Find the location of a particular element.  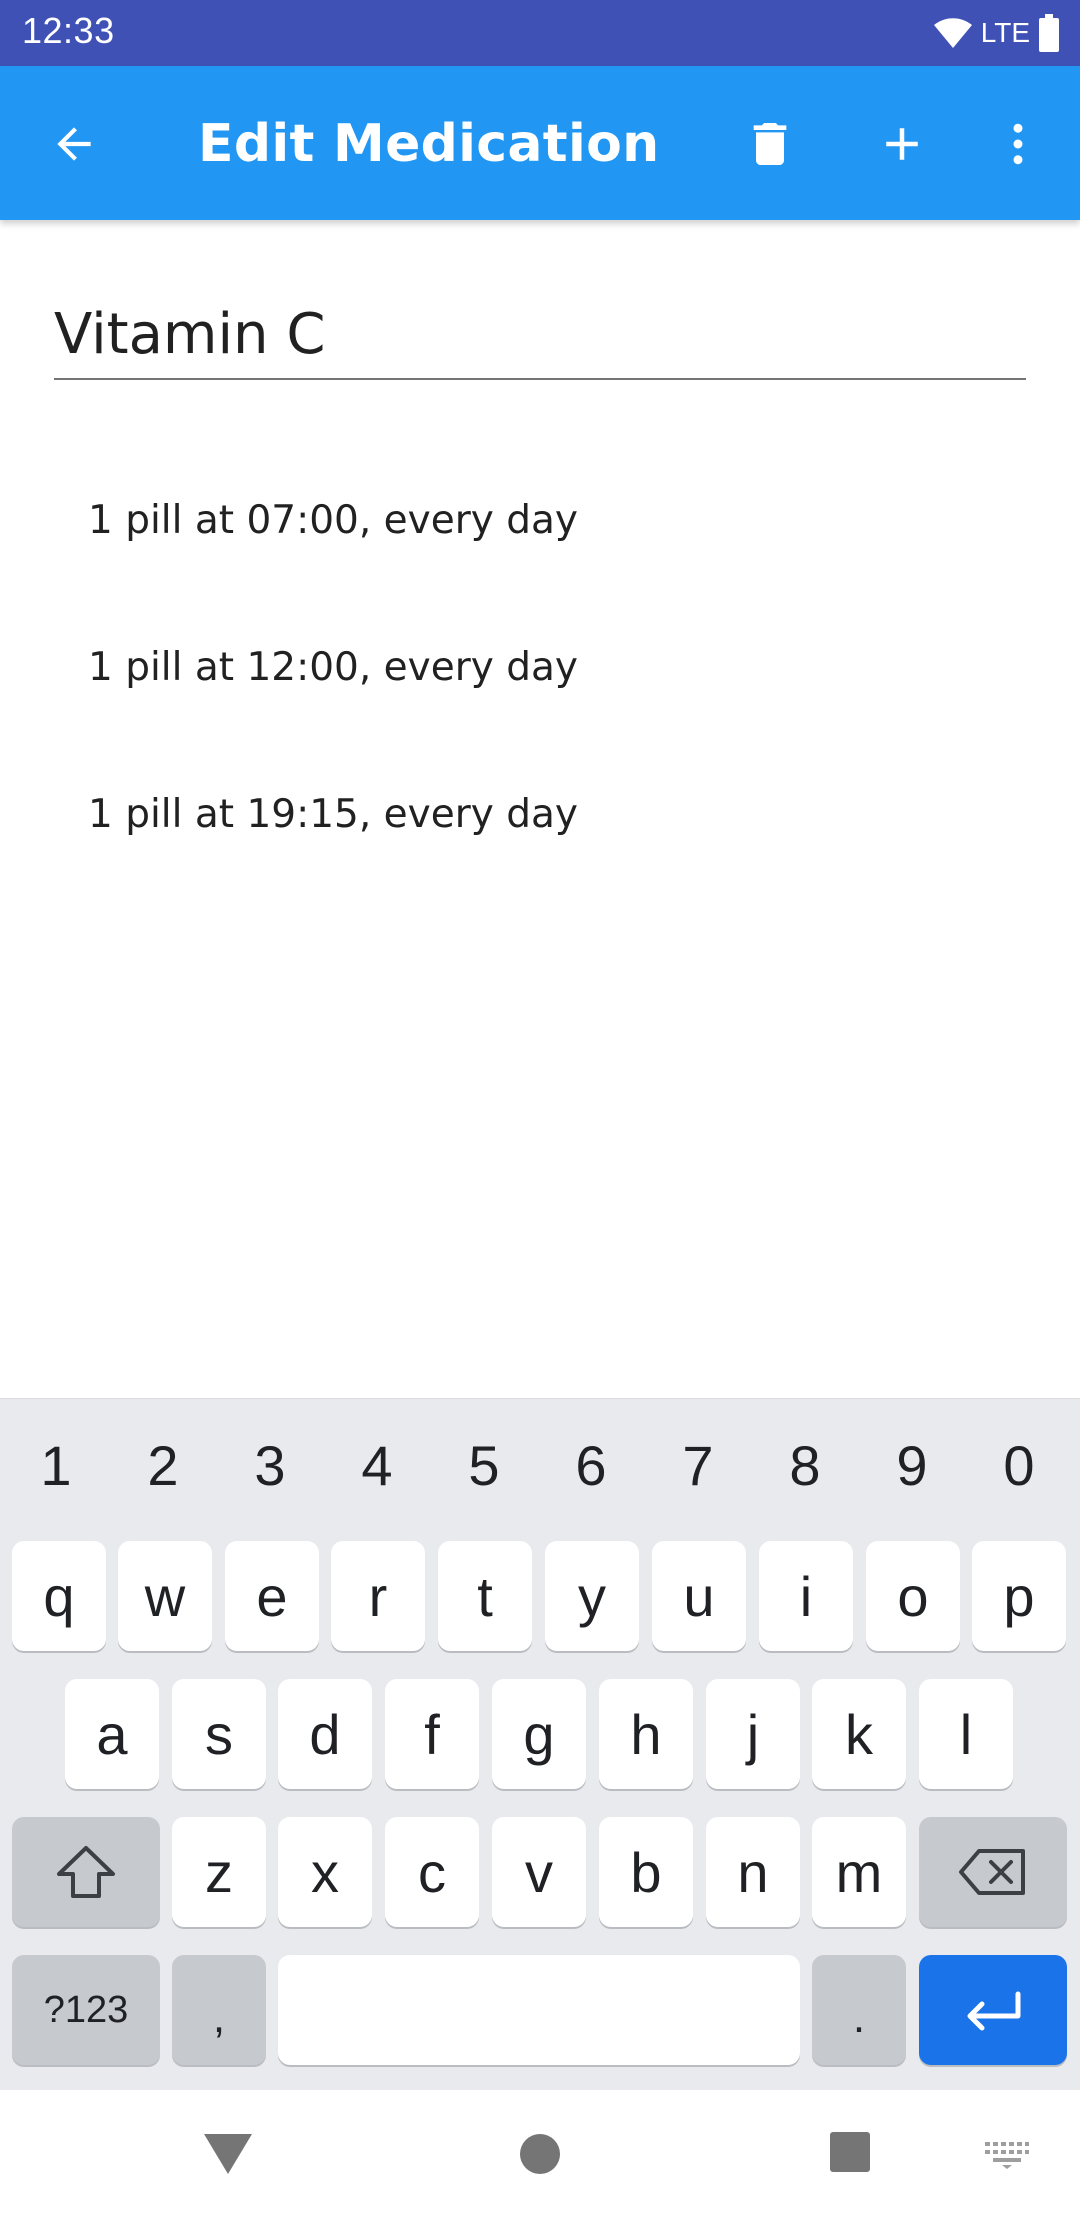

back-triangle-icon is located at coordinates (228, 2154).